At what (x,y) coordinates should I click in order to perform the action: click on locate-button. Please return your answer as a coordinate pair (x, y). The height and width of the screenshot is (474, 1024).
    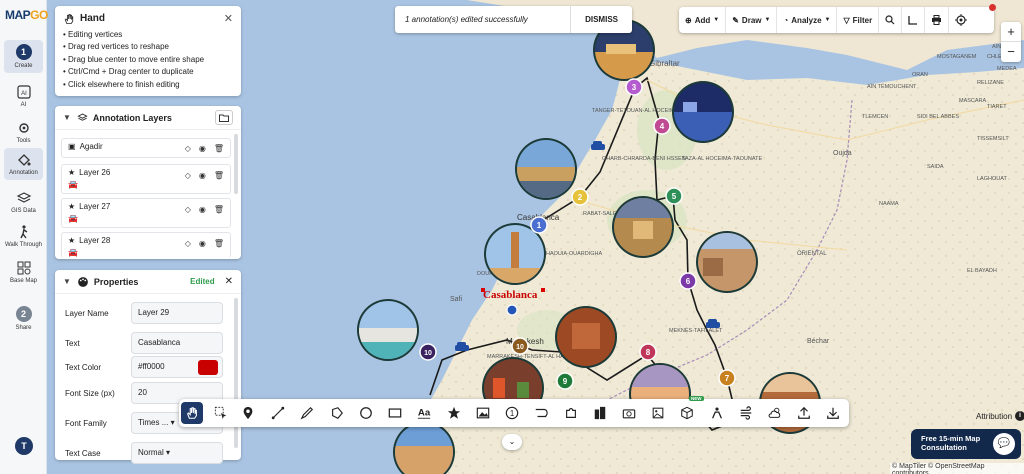
    Looking at the image, I should click on (961, 20).